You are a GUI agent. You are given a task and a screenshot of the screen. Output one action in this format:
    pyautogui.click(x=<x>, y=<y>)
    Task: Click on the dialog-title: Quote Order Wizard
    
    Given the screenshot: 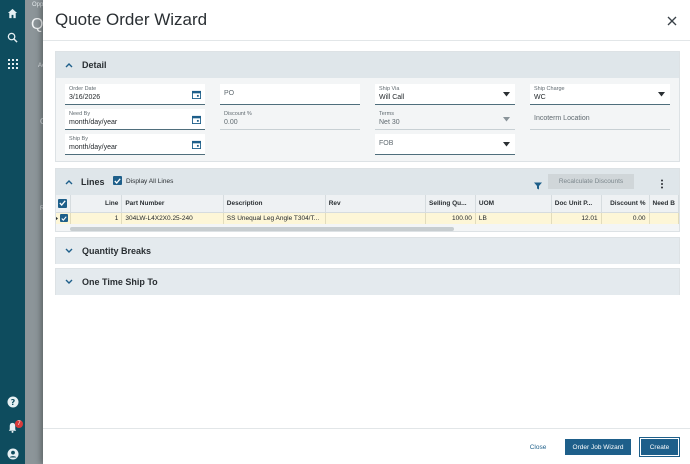 What is the action you would take?
    pyautogui.click(x=131, y=19)
    